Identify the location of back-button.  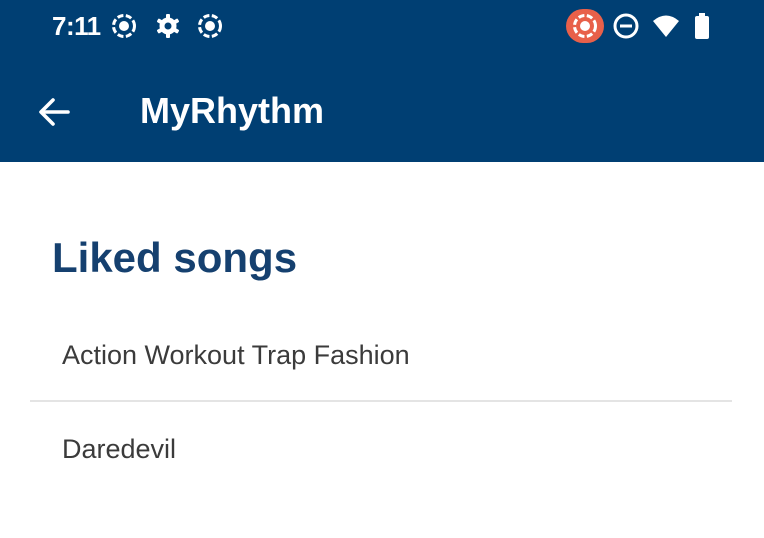
(54, 112).